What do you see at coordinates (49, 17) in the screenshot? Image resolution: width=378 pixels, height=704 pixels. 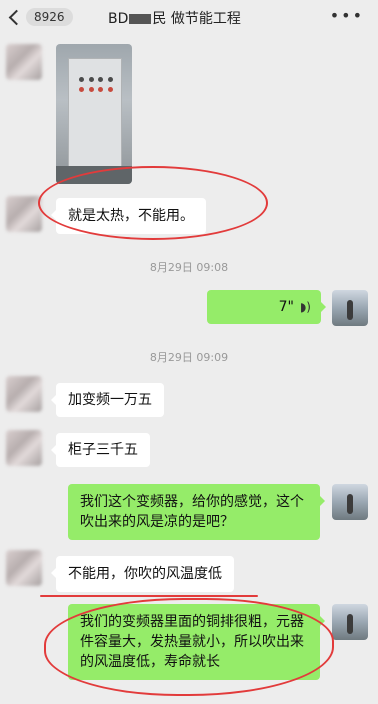 I see `unread-count-badge: 8926` at bounding box center [49, 17].